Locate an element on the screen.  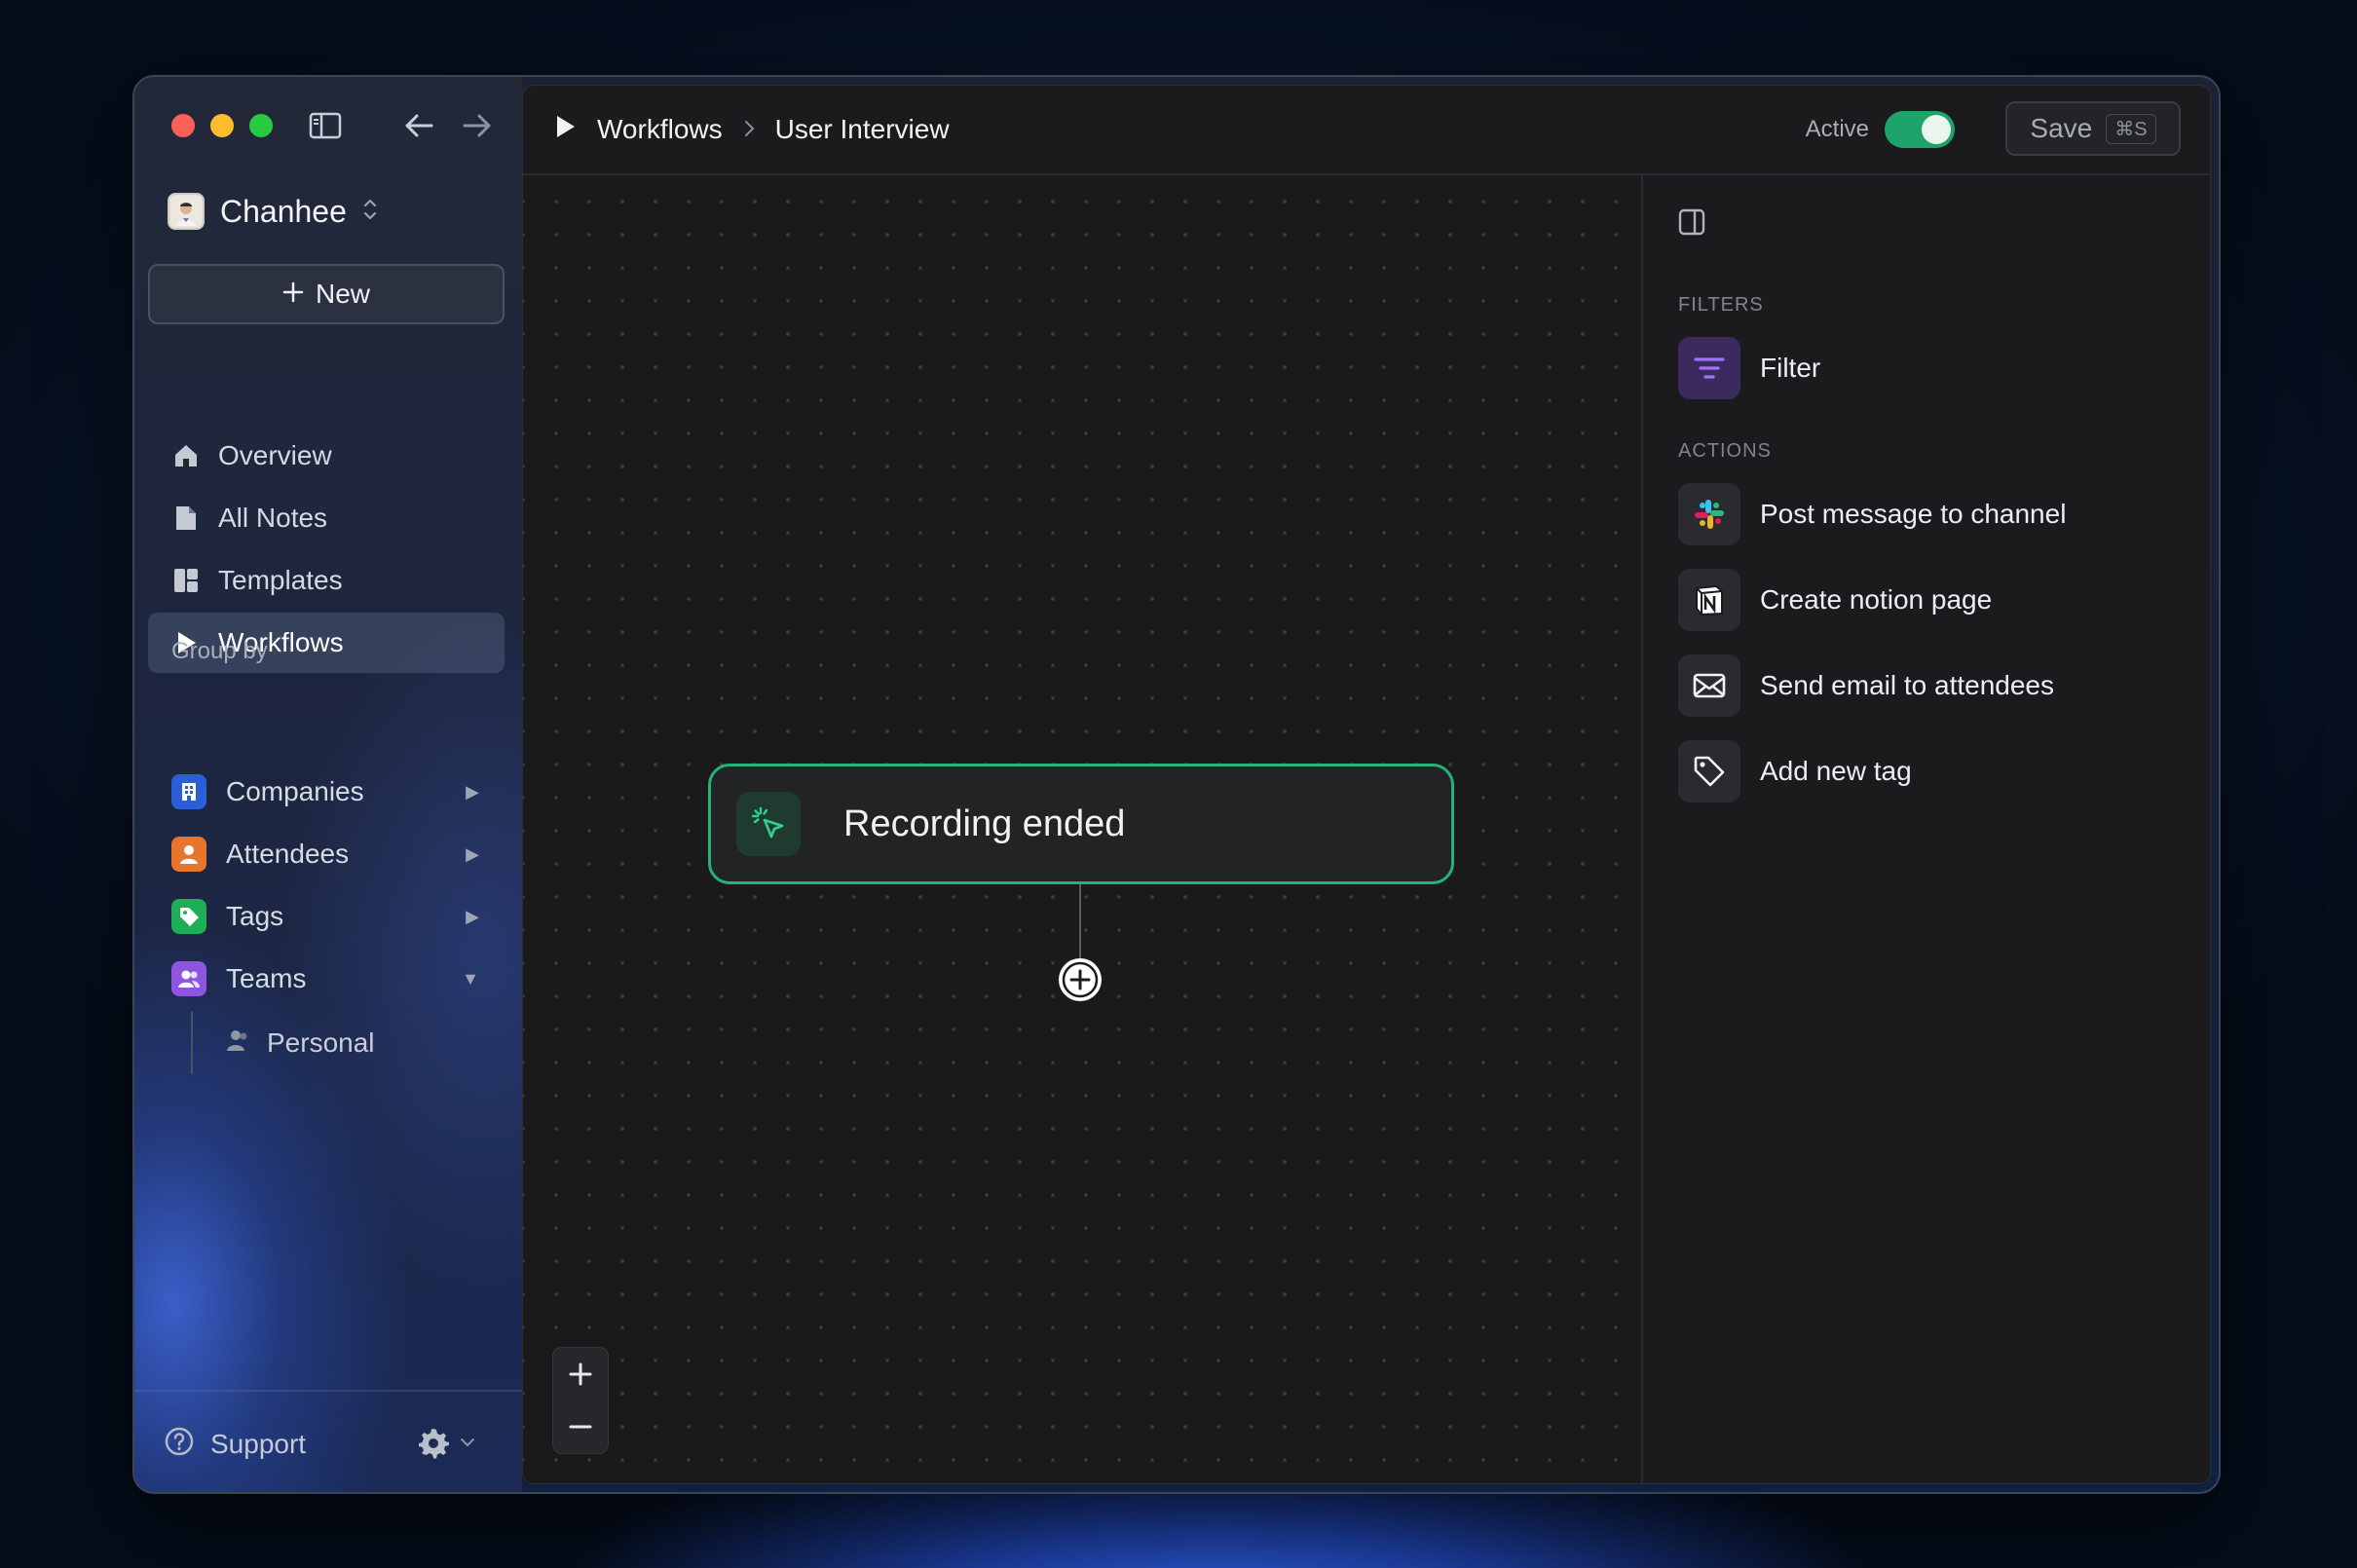
home-icon is located at coordinates (186, 455).